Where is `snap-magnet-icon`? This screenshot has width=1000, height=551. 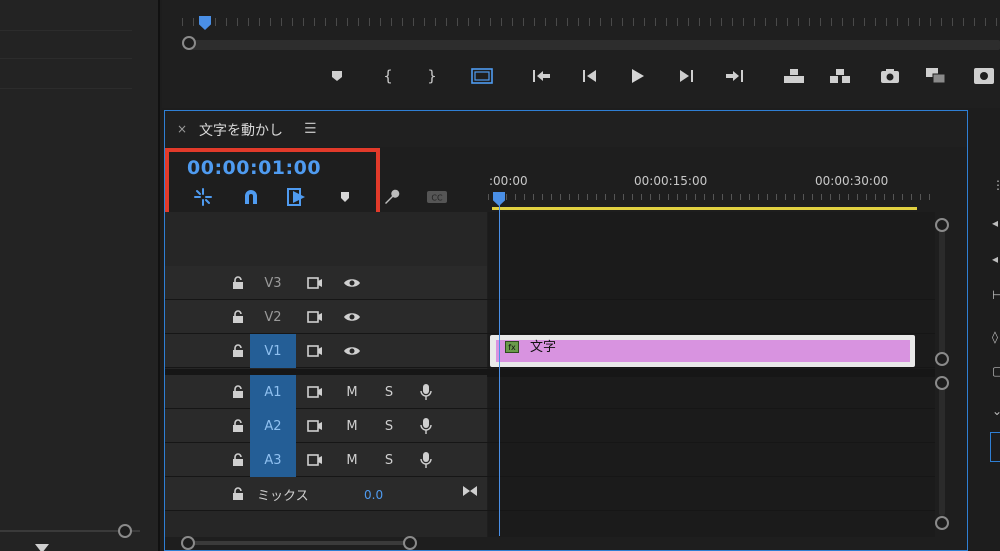 snap-magnet-icon is located at coordinates (251, 197).